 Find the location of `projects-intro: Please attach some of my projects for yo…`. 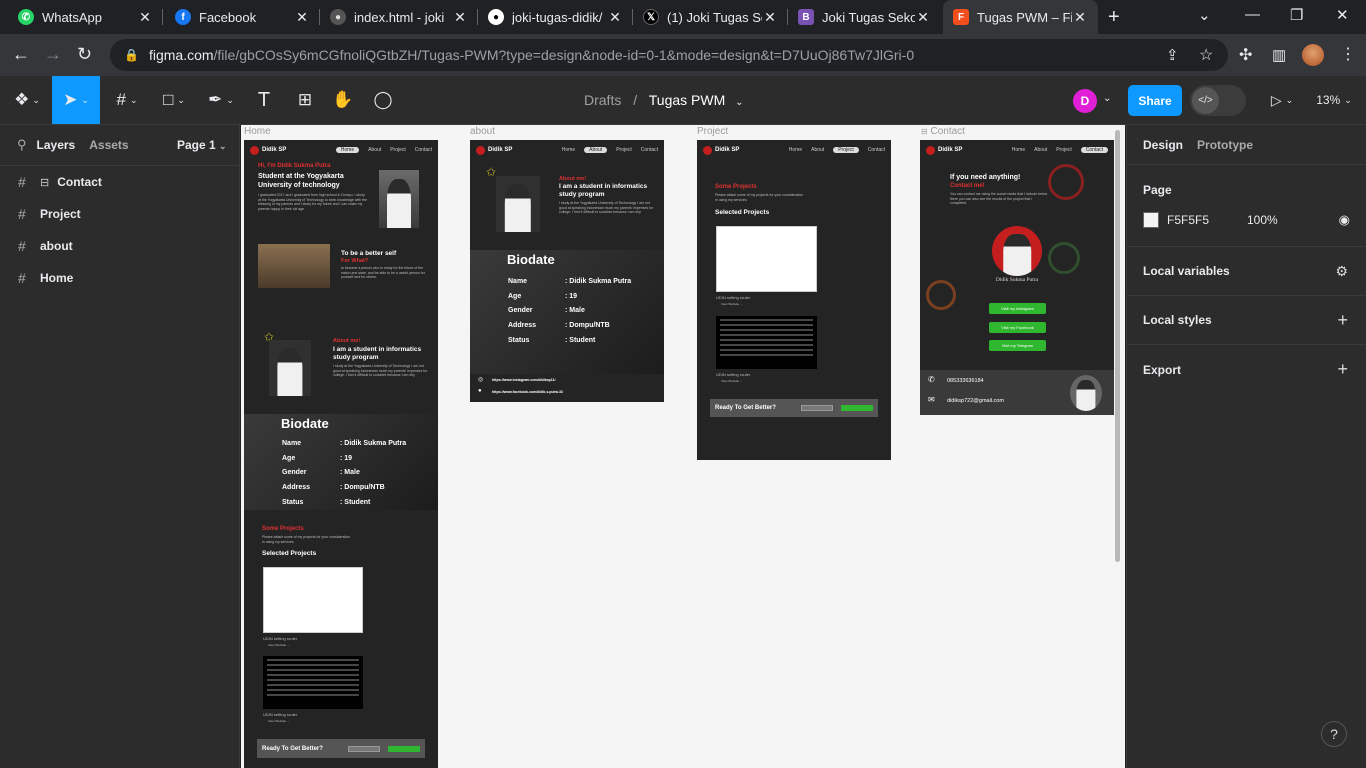

projects-intro: Please attach some of my projects for yo… is located at coordinates (759, 197).